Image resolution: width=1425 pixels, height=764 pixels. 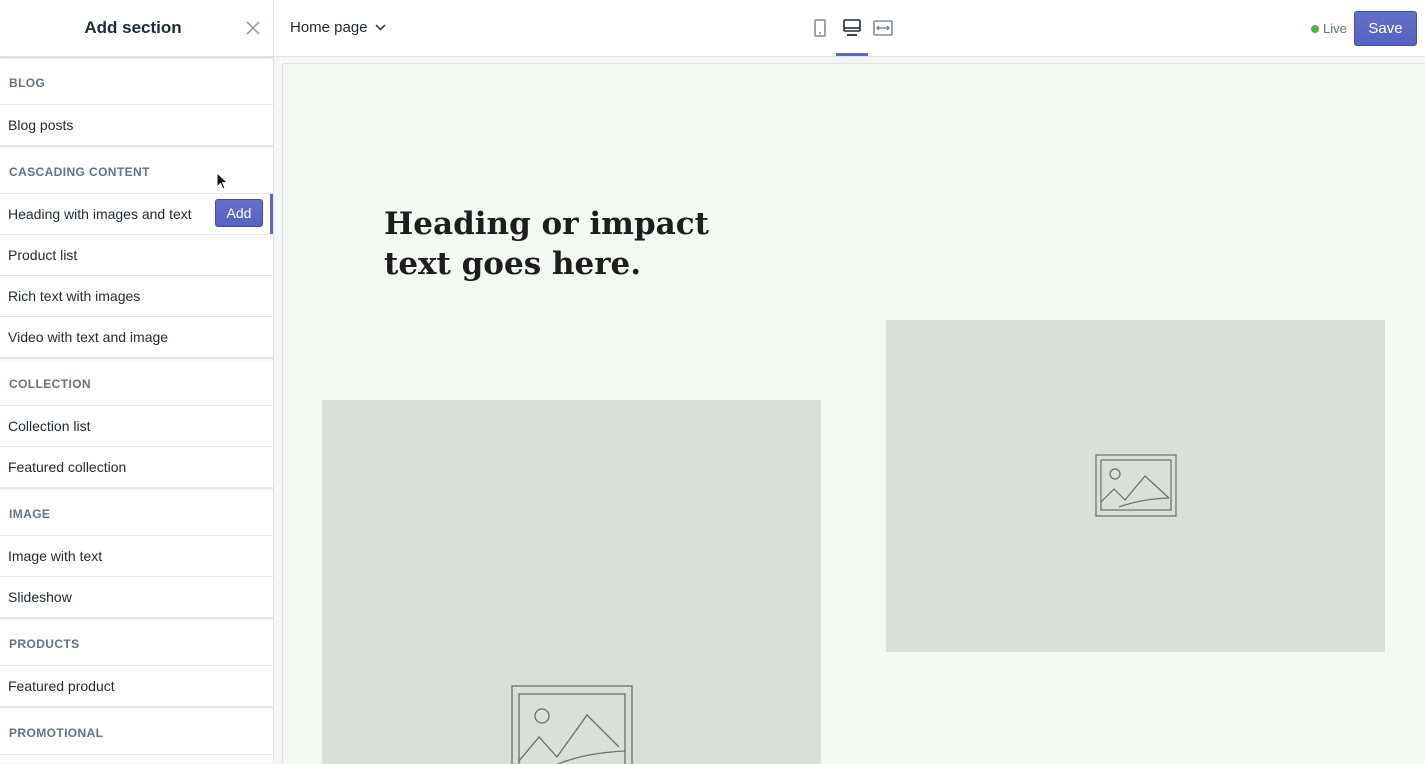 What do you see at coordinates (136, 597) in the screenshot?
I see `section-item-slideshow: Slideshow` at bounding box center [136, 597].